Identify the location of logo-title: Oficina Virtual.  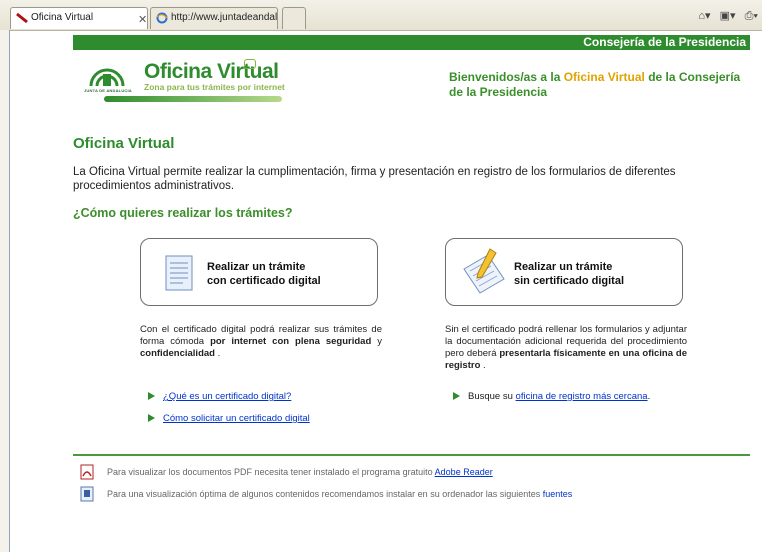
(211, 71).